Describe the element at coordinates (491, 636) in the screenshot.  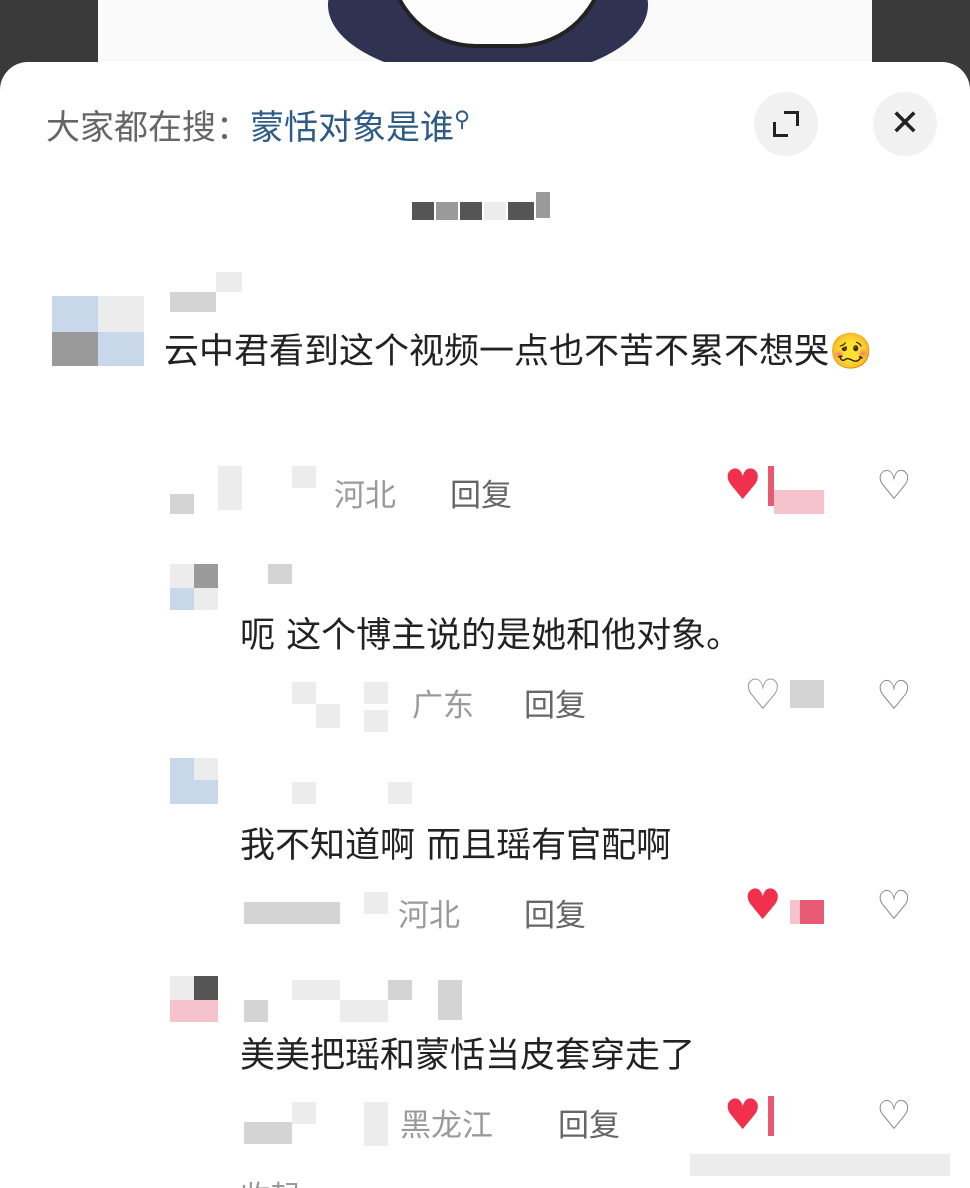
I see `comment-text: 呃 这个博主说的是她和他对象。` at that location.